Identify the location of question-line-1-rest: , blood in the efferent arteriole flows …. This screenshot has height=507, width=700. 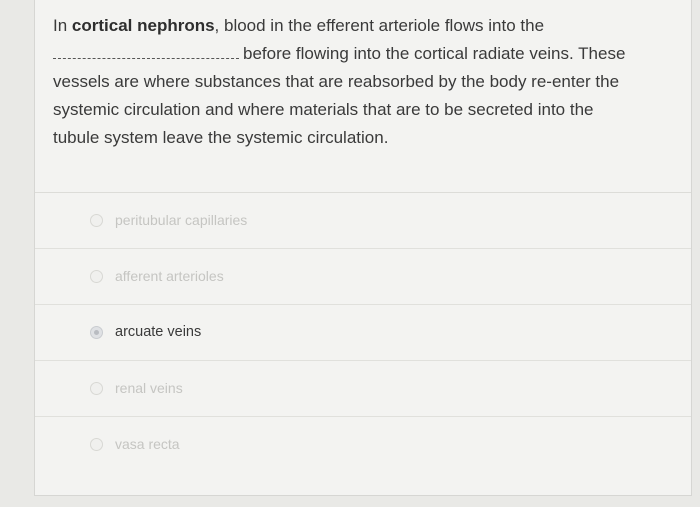
(379, 25).